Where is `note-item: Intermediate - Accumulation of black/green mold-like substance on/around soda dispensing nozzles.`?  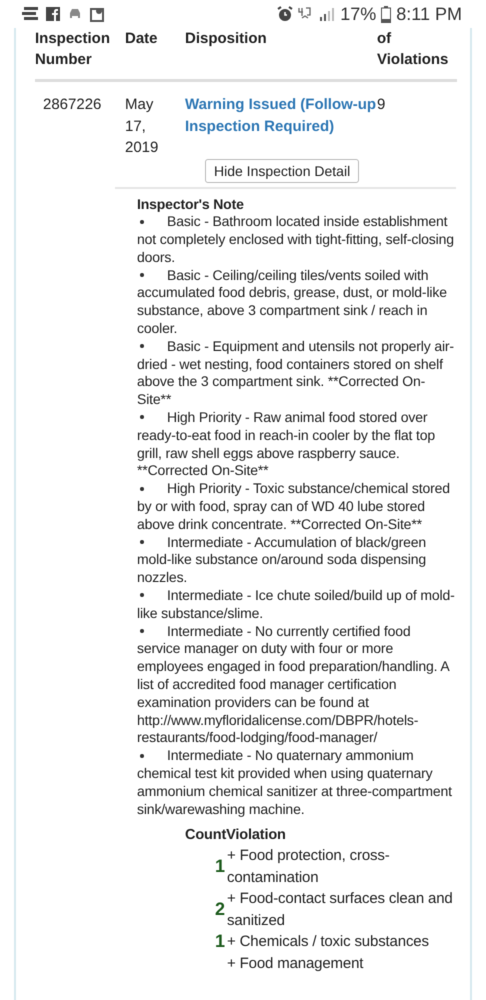 note-item: Intermediate - Accumulation of black/green mold-like substance on/around soda dispensing nozzles. is located at coordinates (296, 561).